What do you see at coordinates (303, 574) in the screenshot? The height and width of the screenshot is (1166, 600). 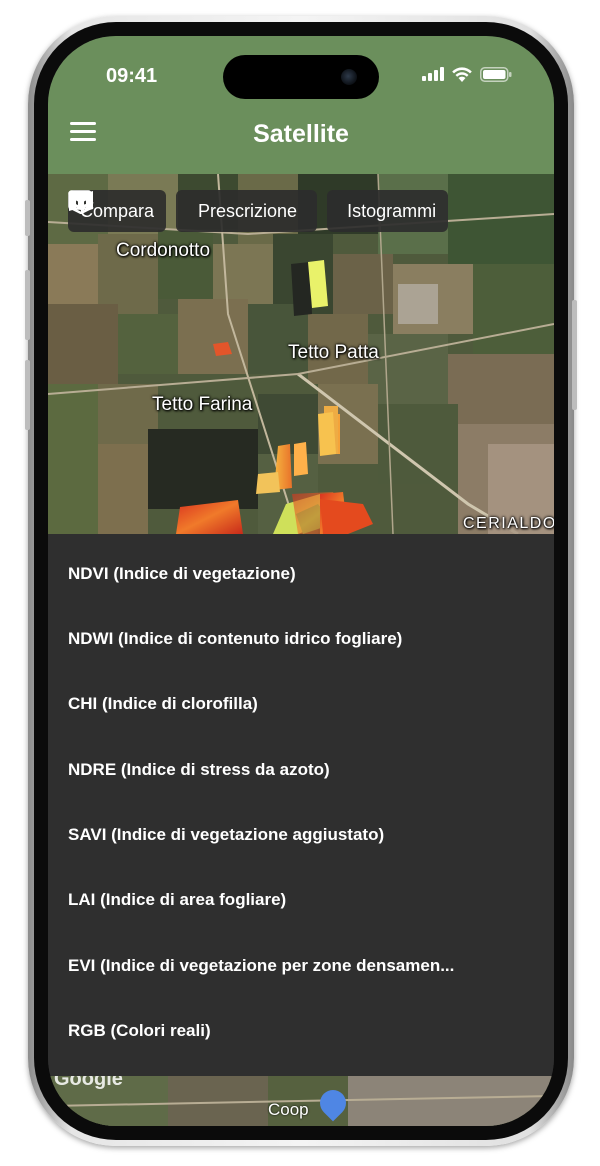 I see `menu-item-ndvi: NDVI (Indice di vegetazione)` at bounding box center [303, 574].